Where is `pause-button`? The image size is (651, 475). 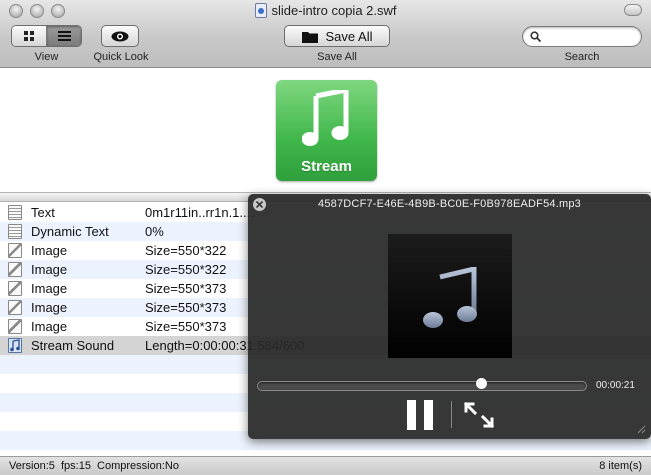
pause-button is located at coordinates (420, 415).